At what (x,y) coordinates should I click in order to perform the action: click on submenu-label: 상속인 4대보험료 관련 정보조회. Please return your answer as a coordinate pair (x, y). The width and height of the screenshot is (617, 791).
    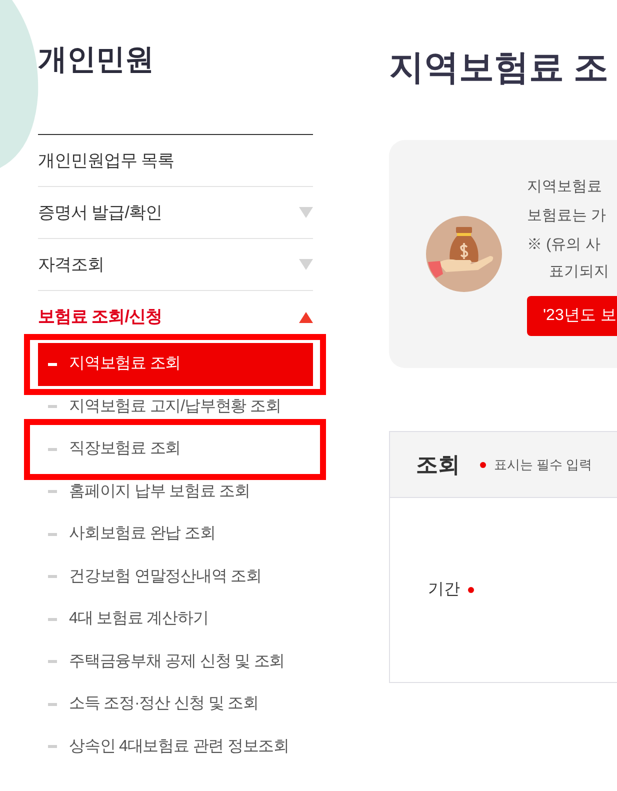
    Looking at the image, I should click on (179, 746).